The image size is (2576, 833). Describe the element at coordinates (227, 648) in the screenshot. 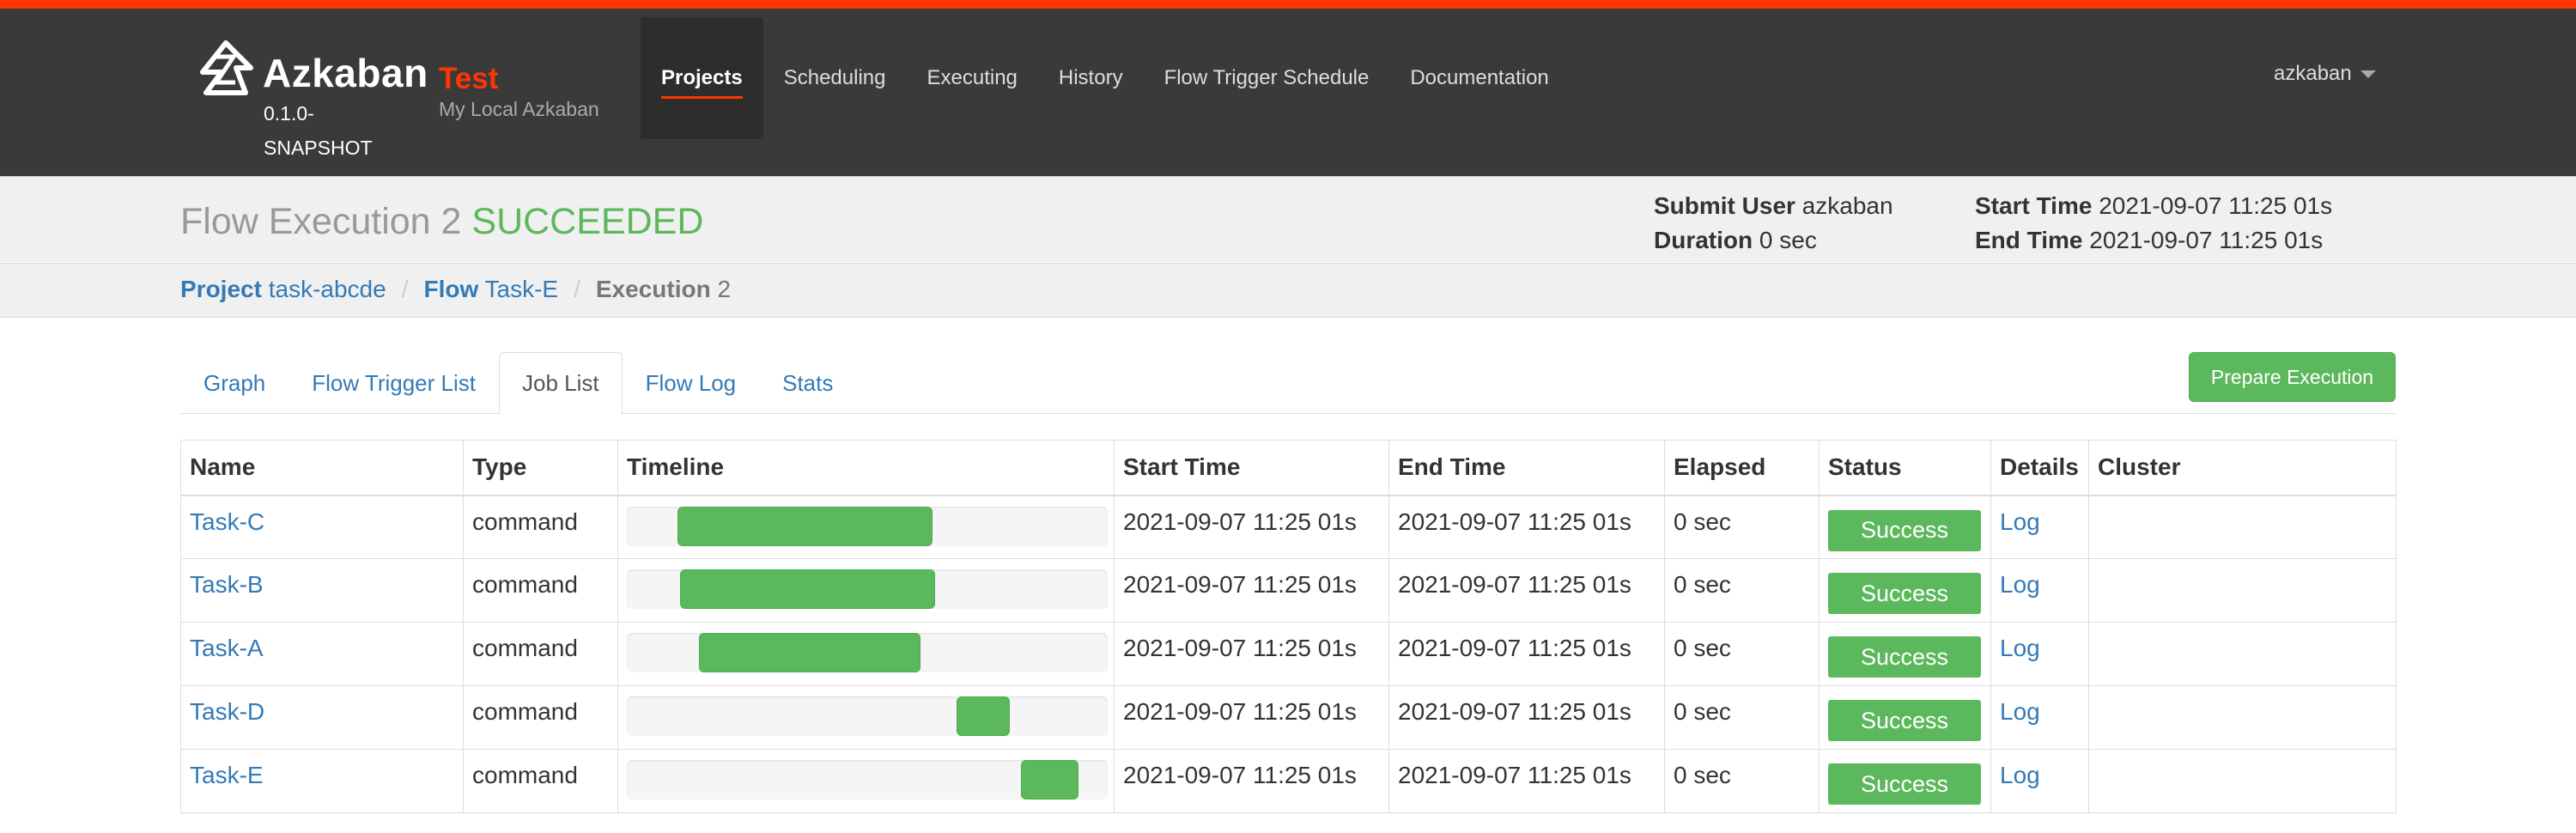

I see `job-name-link: Task-A` at that location.